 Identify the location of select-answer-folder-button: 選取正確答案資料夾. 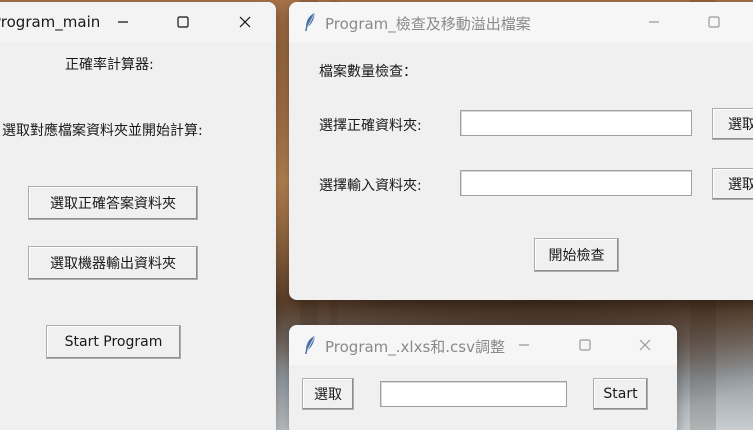
(113, 203).